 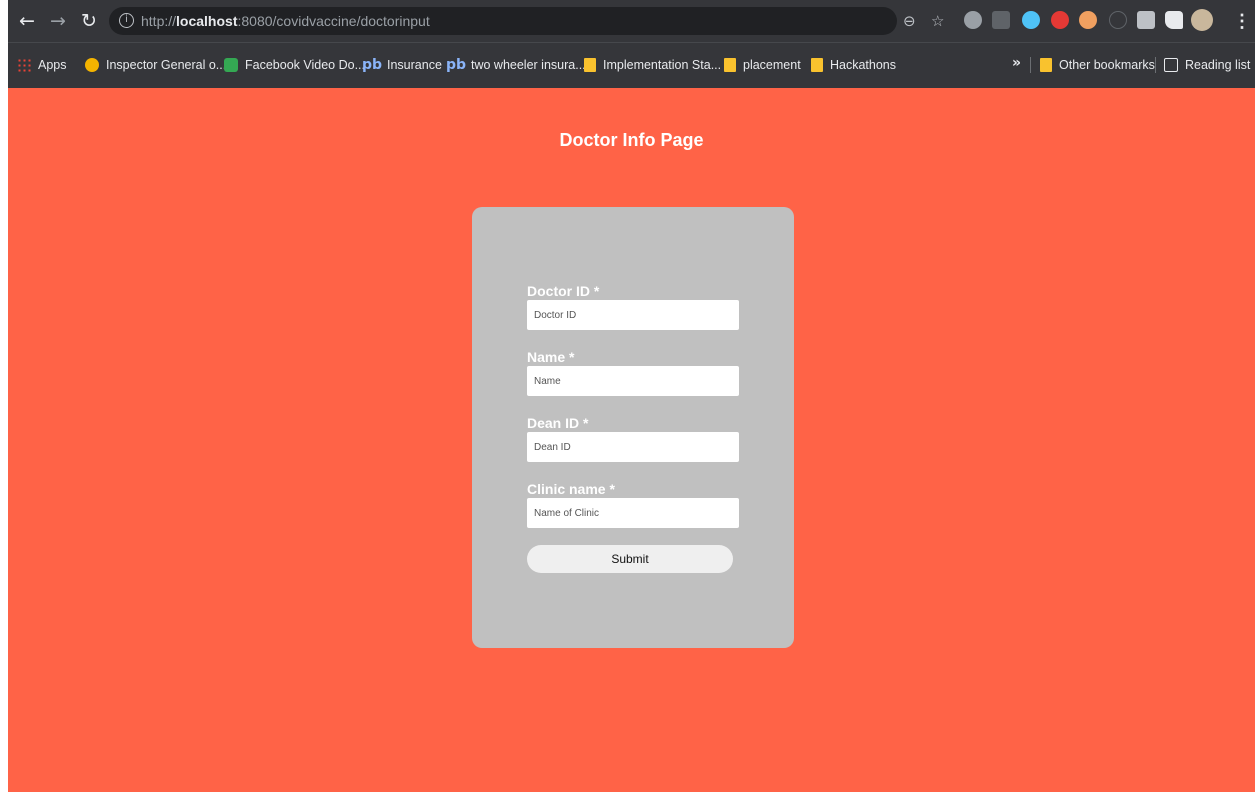 I want to click on clinic-name-label: Clinic name *, so click(x=571, y=489).